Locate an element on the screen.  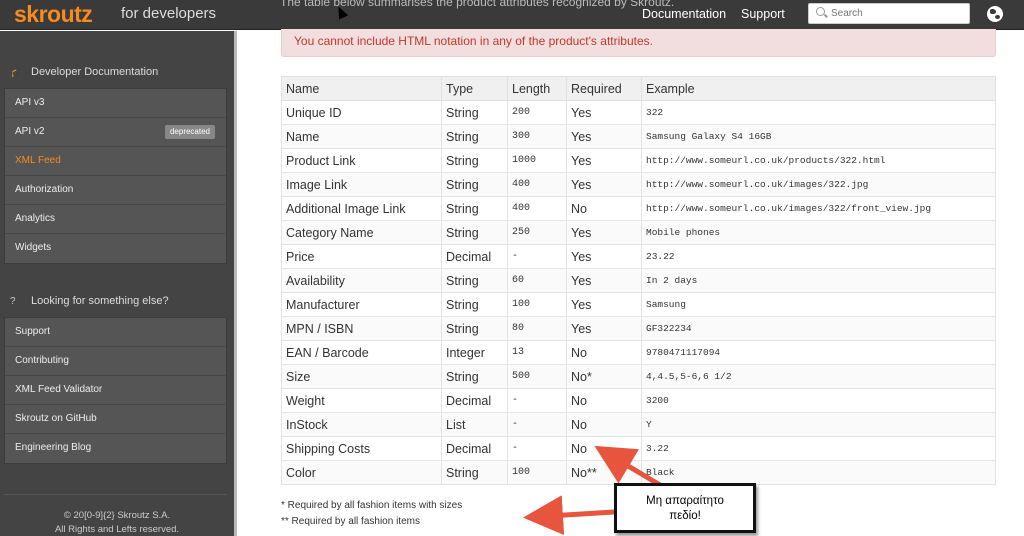
sidebar-item-xml-feed-validator: XML Feed Validator is located at coordinates (115, 390).